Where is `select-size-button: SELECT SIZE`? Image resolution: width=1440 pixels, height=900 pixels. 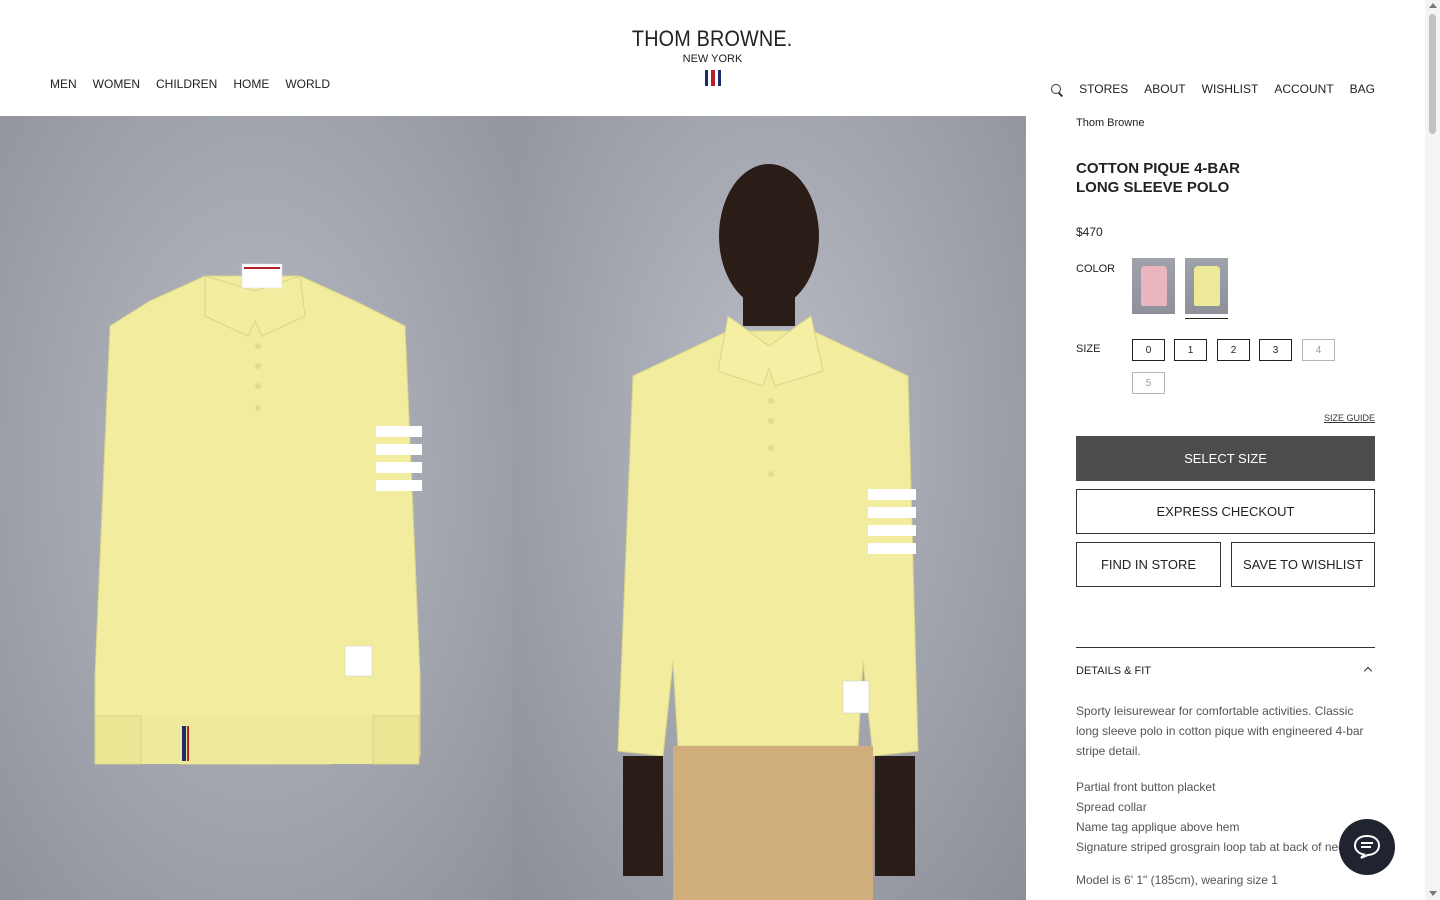
select-size-button: SELECT SIZE is located at coordinates (1225, 458).